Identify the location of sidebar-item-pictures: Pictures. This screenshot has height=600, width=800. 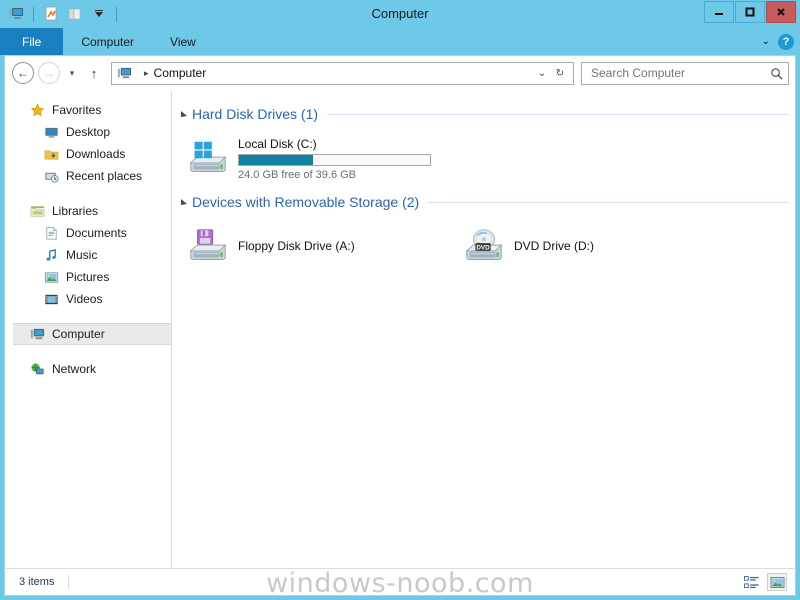
(88, 277).